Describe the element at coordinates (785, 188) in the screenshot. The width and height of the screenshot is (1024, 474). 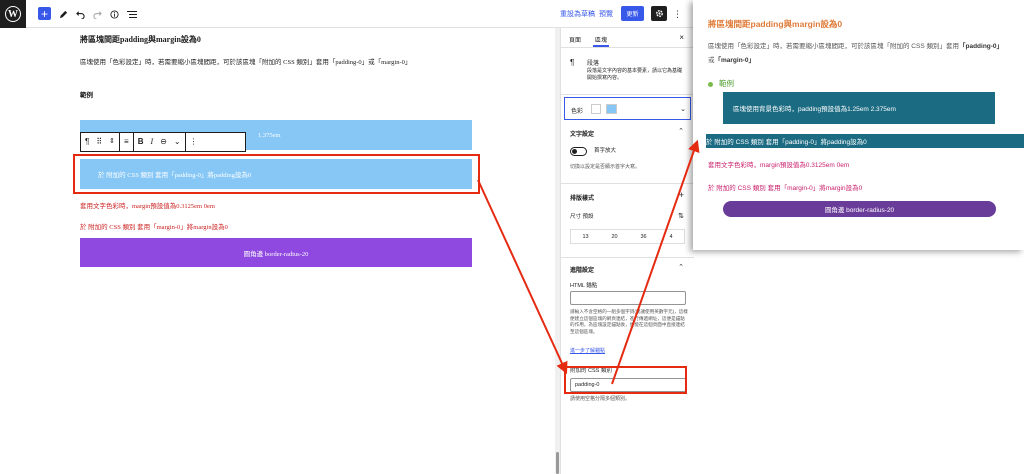
I see `preview-red-text-2: 於 附加的 CSS 類別 套用「margin-0」將margin設為0` at that location.